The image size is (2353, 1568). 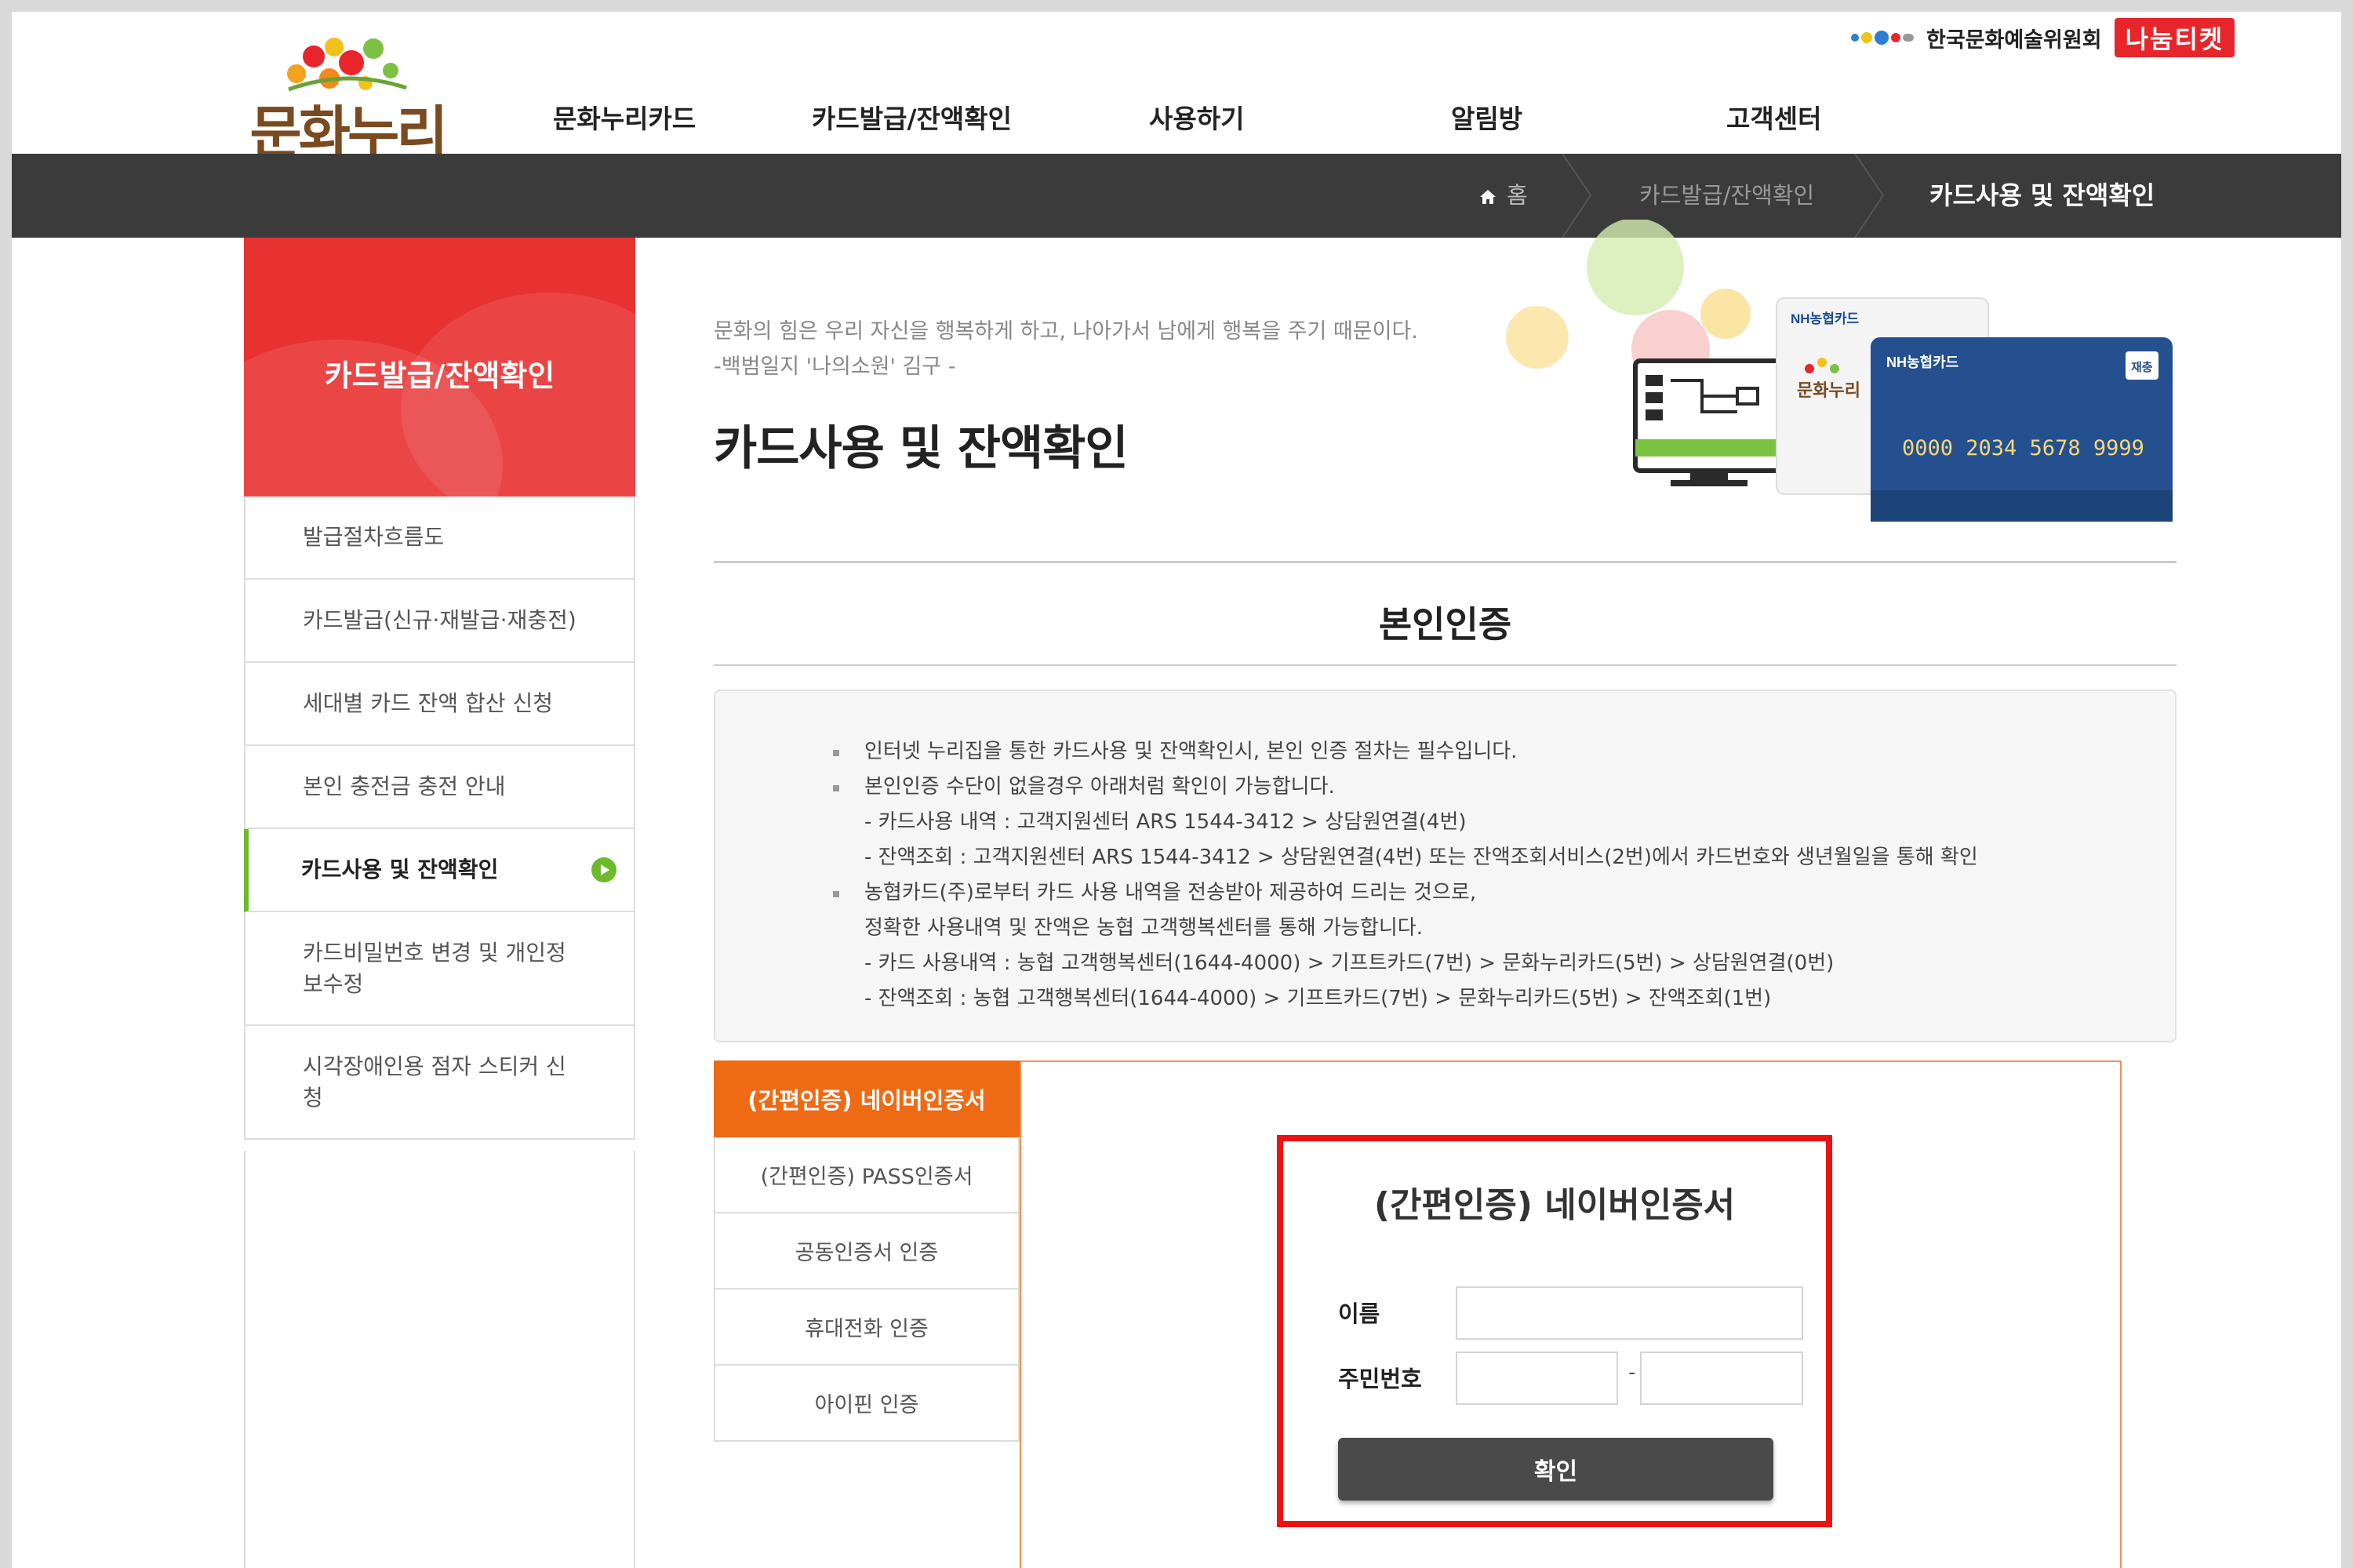 I want to click on sidebar-item-label: 시각장애인용 점자 스티커 신청, so click(x=434, y=1082).